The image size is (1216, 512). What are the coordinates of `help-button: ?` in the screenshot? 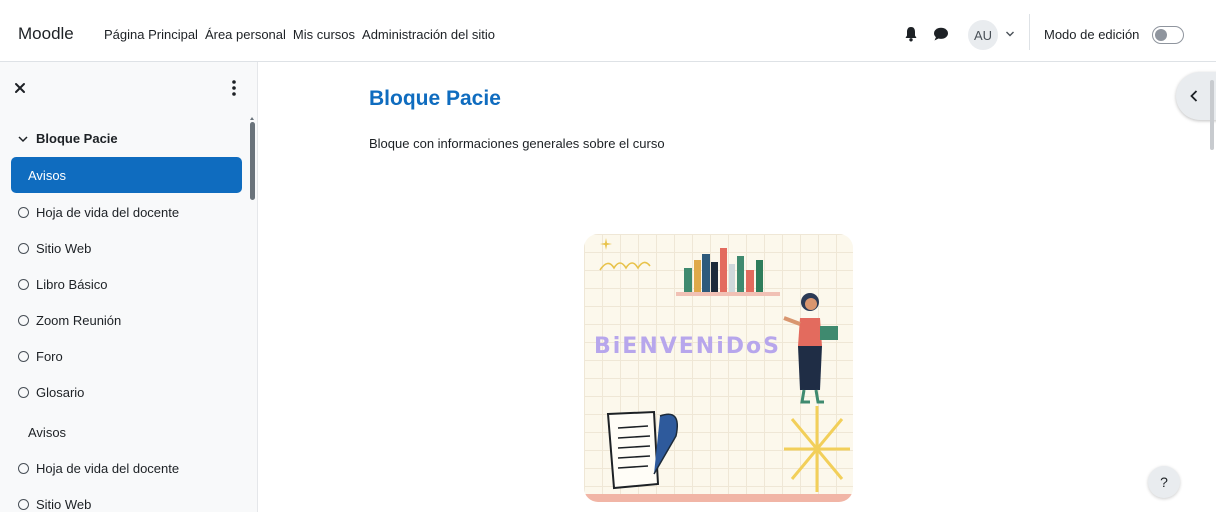 It's located at (1164, 482).